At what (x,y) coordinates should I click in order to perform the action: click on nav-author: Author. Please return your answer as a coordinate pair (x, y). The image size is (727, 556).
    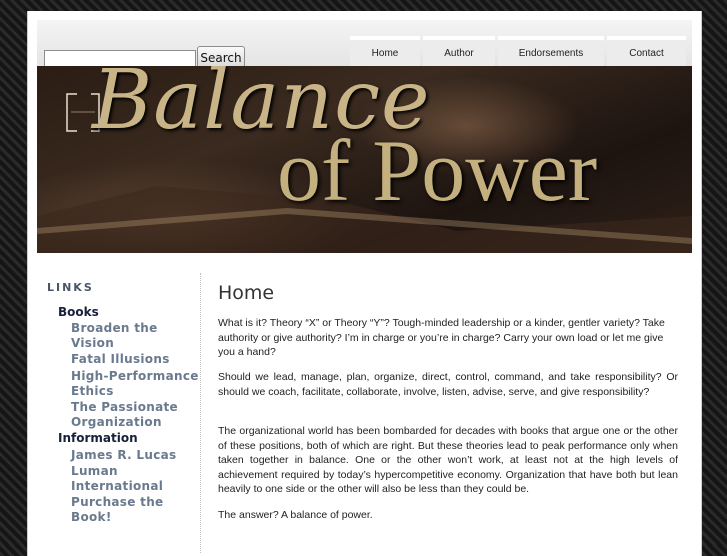
    Looking at the image, I should click on (459, 52).